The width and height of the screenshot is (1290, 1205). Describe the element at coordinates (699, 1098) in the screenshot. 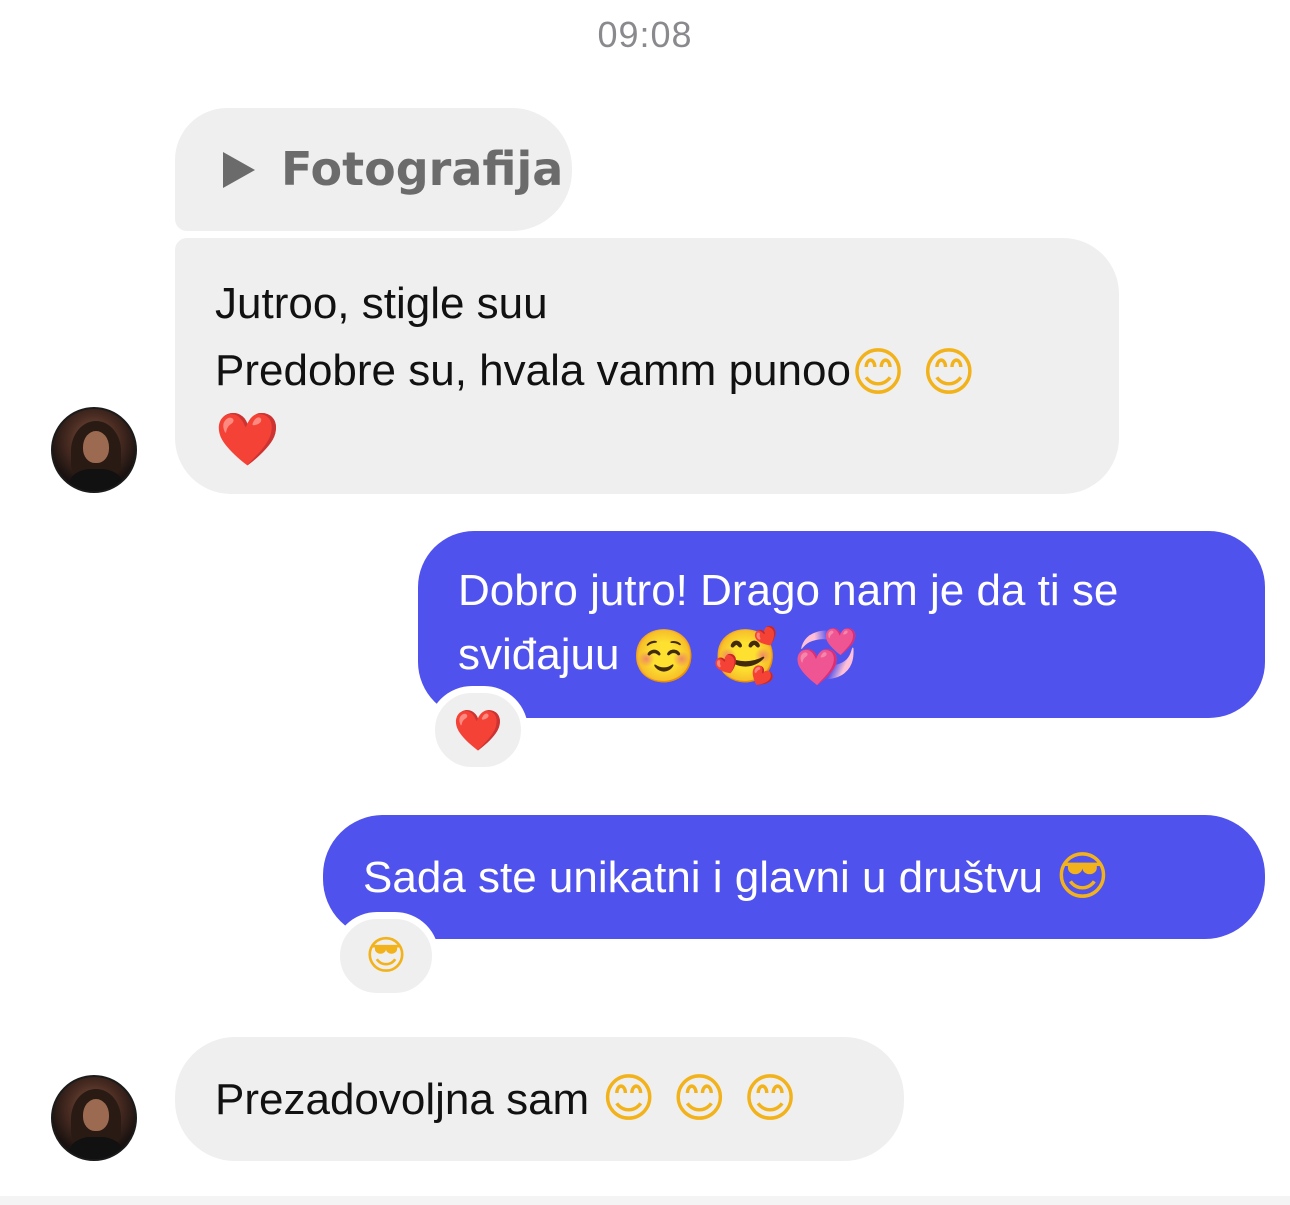

I see `smiling-face-emoji: 😊 😊 😊` at that location.